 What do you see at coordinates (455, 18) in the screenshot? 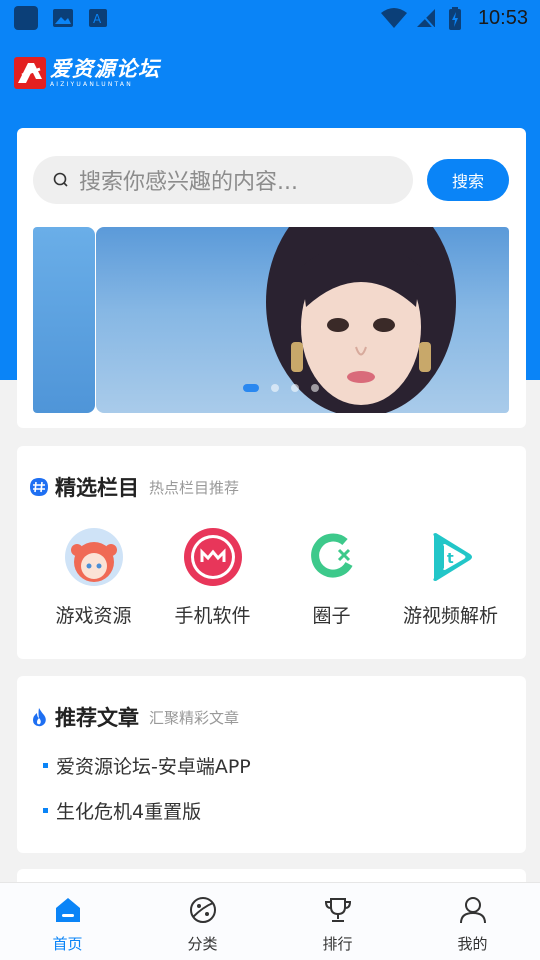
I see `battery-icon` at bounding box center [455, 18].